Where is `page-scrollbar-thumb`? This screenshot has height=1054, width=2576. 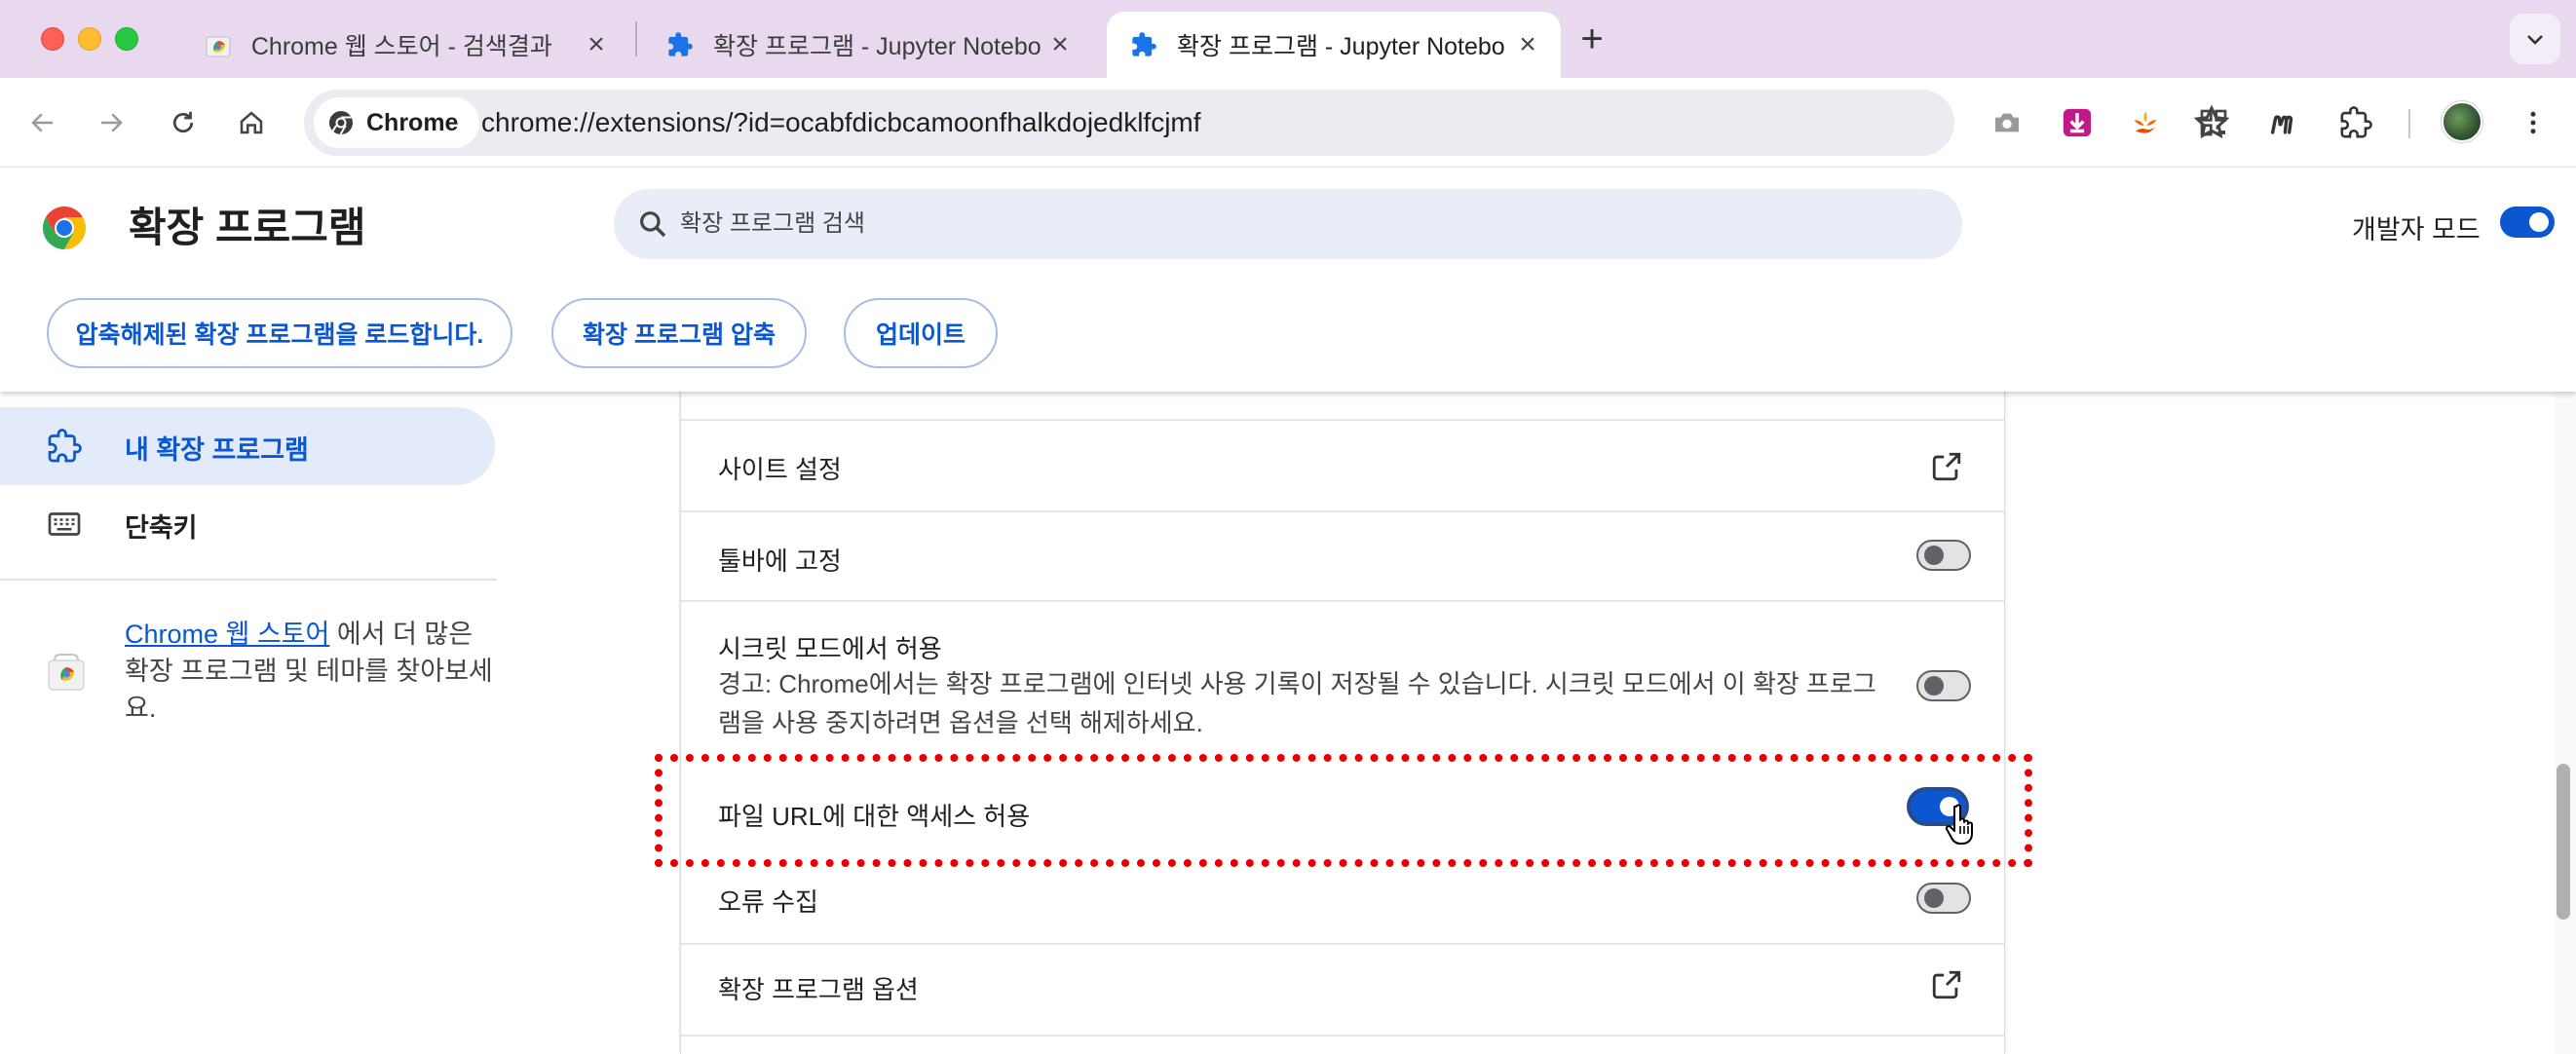
page-scrollbar-thumb is located at coordinates (2563, 842).